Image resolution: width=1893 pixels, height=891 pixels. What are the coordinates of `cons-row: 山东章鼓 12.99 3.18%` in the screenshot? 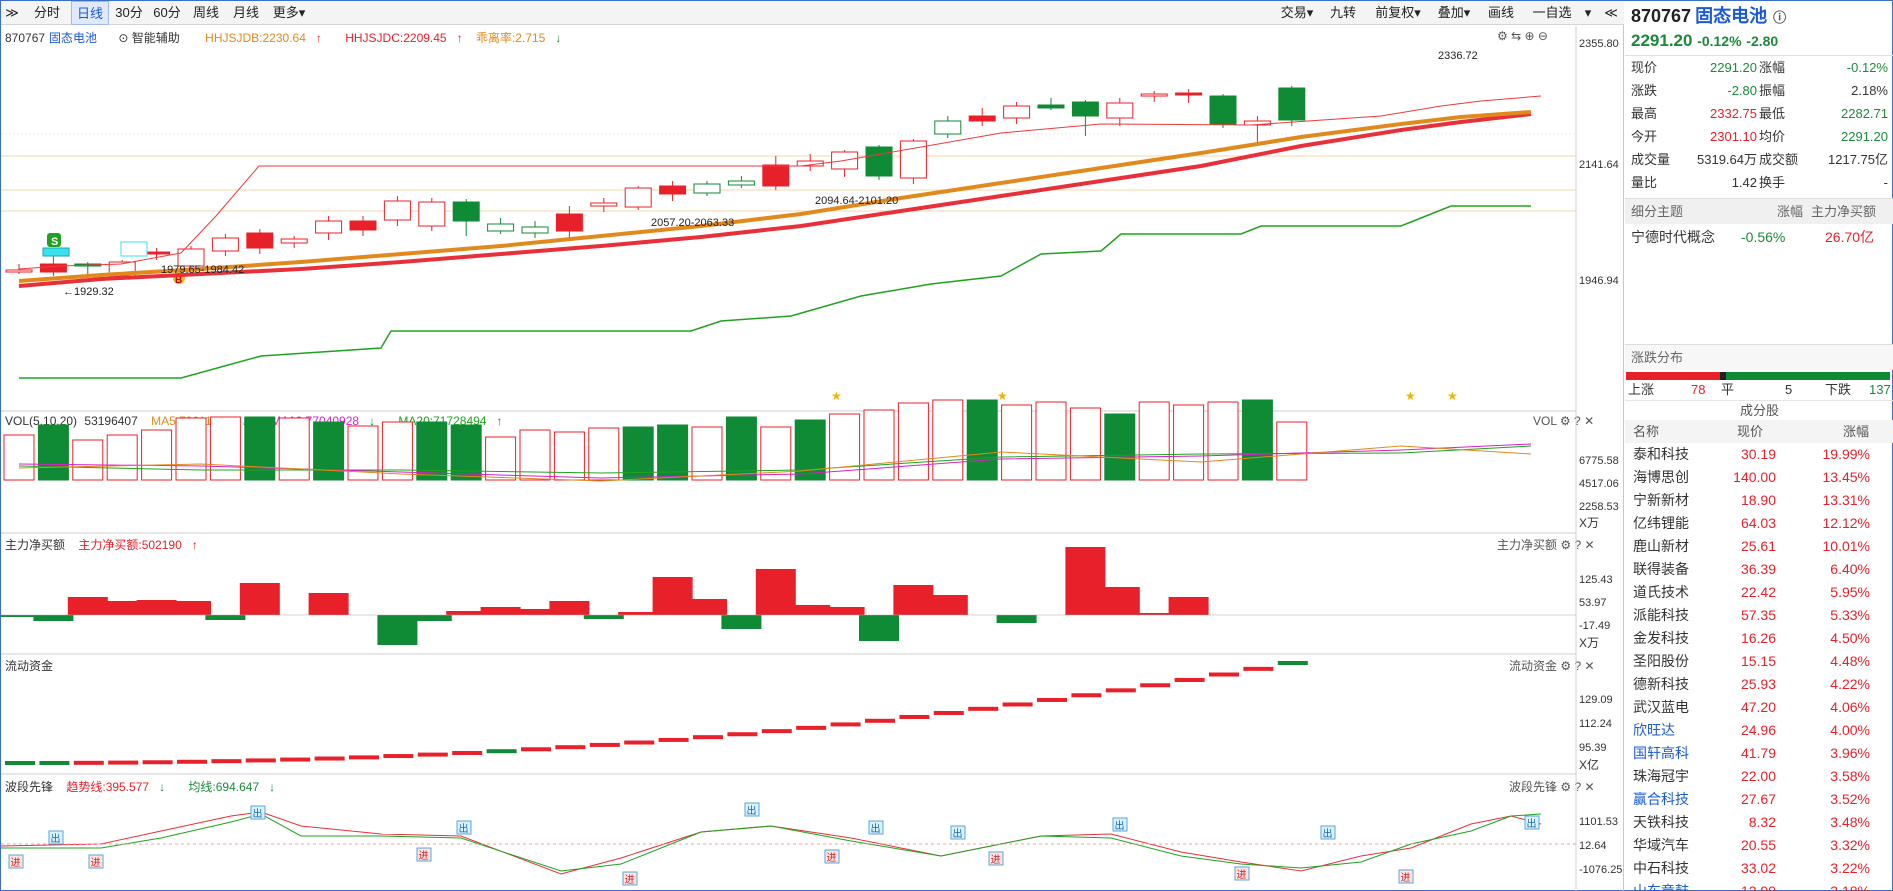 It's located at (1759, 885).